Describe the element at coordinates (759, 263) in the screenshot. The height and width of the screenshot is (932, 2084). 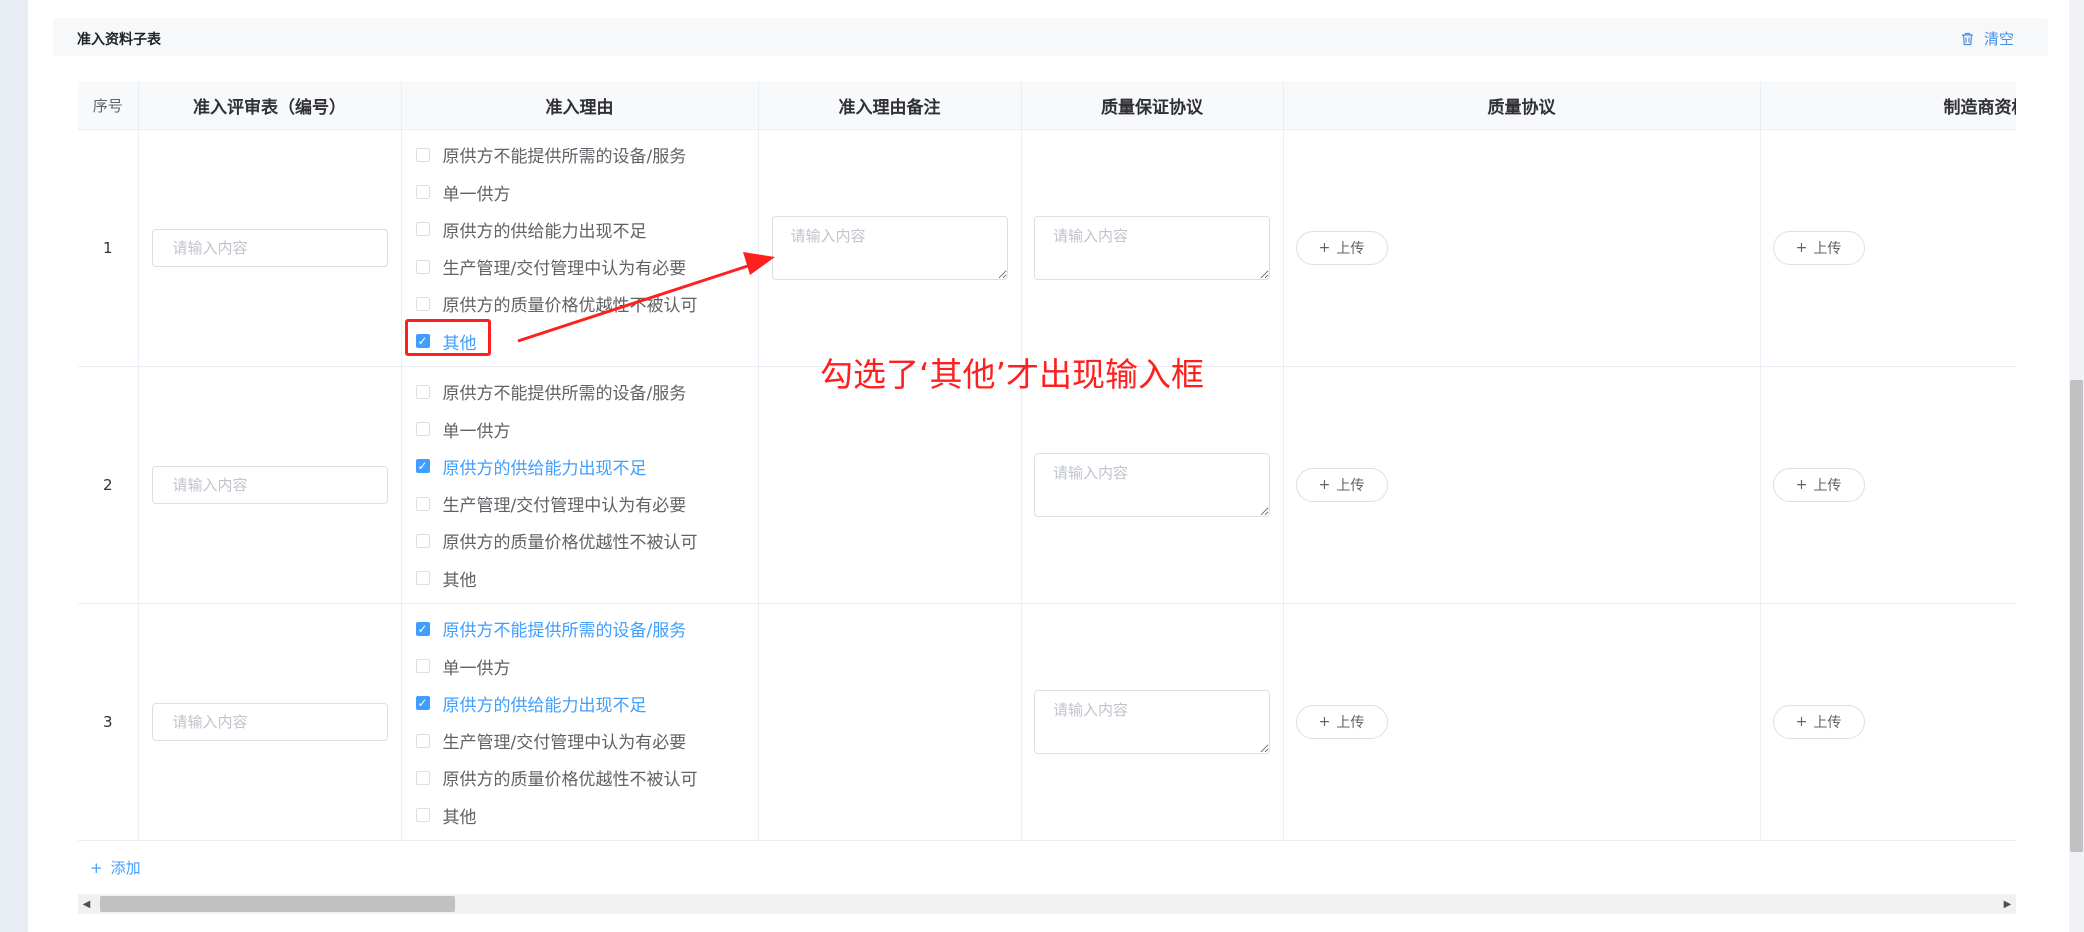
I see `annotation-arrow-head` at that location.